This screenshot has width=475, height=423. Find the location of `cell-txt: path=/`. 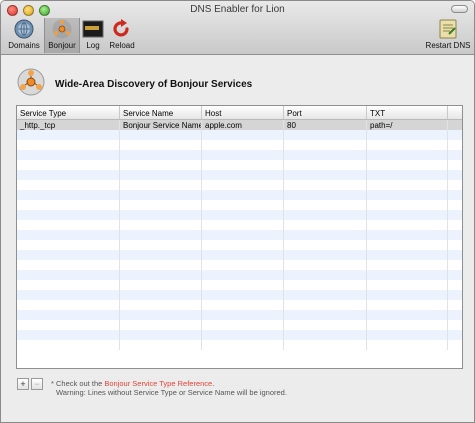

cell-txt: path=/ is located at coordinates (407, 125).